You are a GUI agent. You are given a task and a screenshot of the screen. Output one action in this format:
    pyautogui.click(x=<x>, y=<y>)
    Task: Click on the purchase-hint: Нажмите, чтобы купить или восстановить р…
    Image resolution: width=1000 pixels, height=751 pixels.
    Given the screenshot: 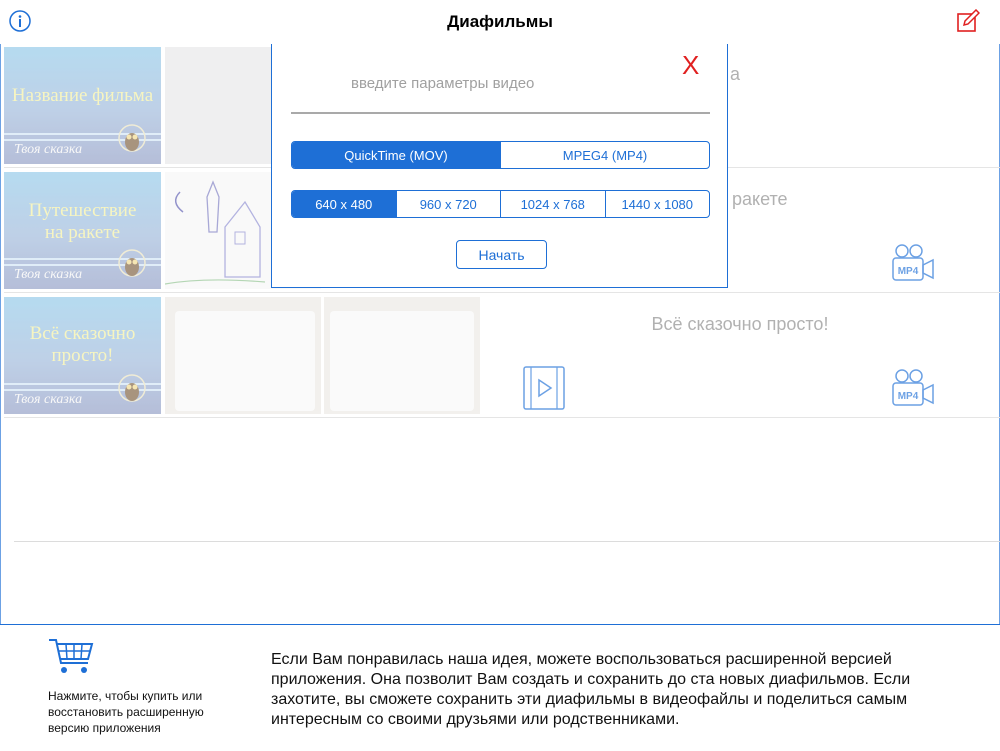 What is the action you would take?
    pyautogui.click(x=148, y=712)
    